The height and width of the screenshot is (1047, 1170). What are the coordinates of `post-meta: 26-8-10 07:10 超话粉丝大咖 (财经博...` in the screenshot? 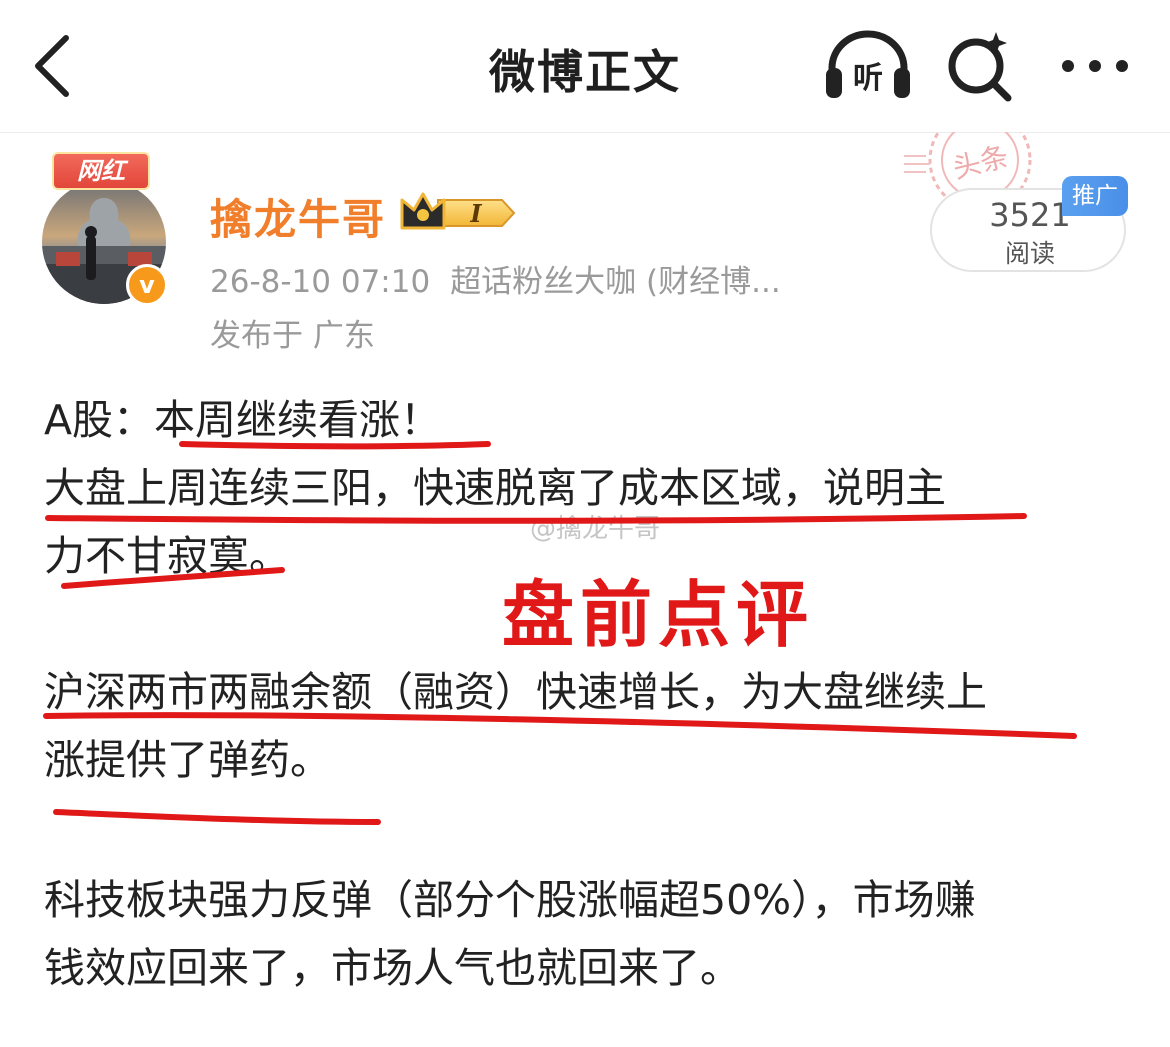 It's located at (495, 278).